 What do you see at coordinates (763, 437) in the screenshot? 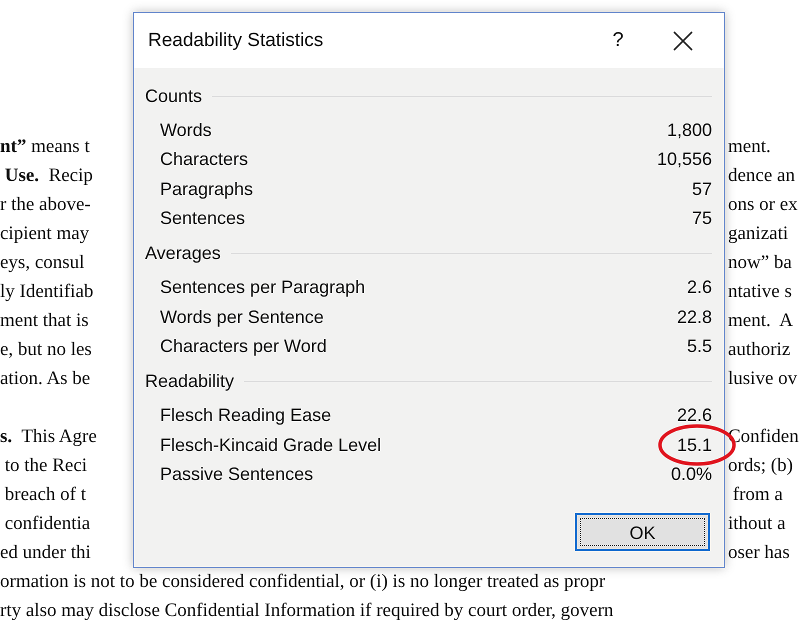
I see `document-text: Confiden` at bounding box center [763, 437].